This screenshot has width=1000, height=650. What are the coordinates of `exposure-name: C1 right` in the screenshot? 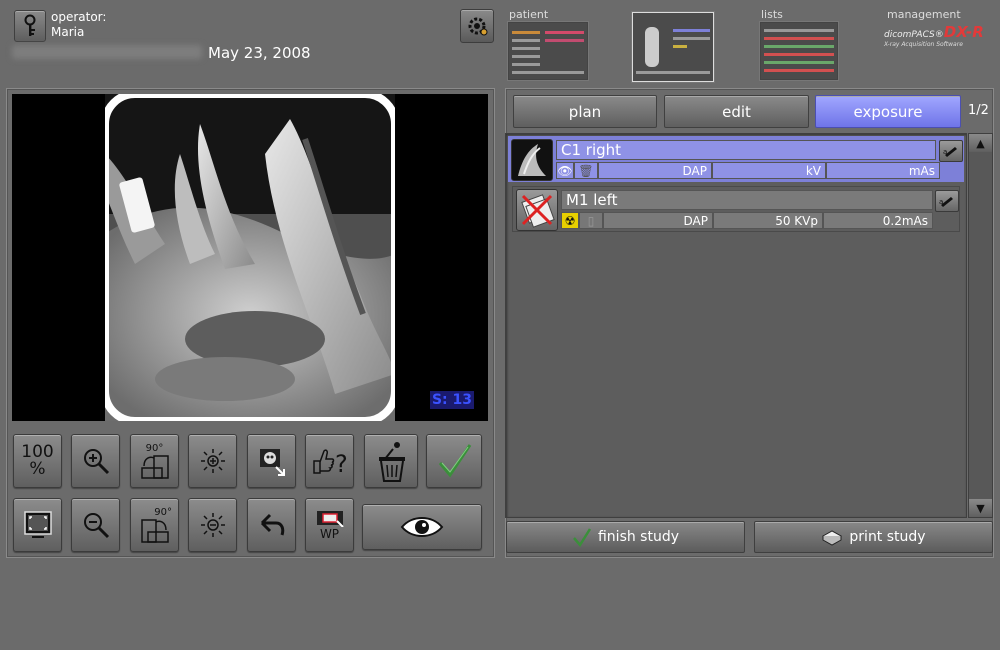 It's located at (746, 150).